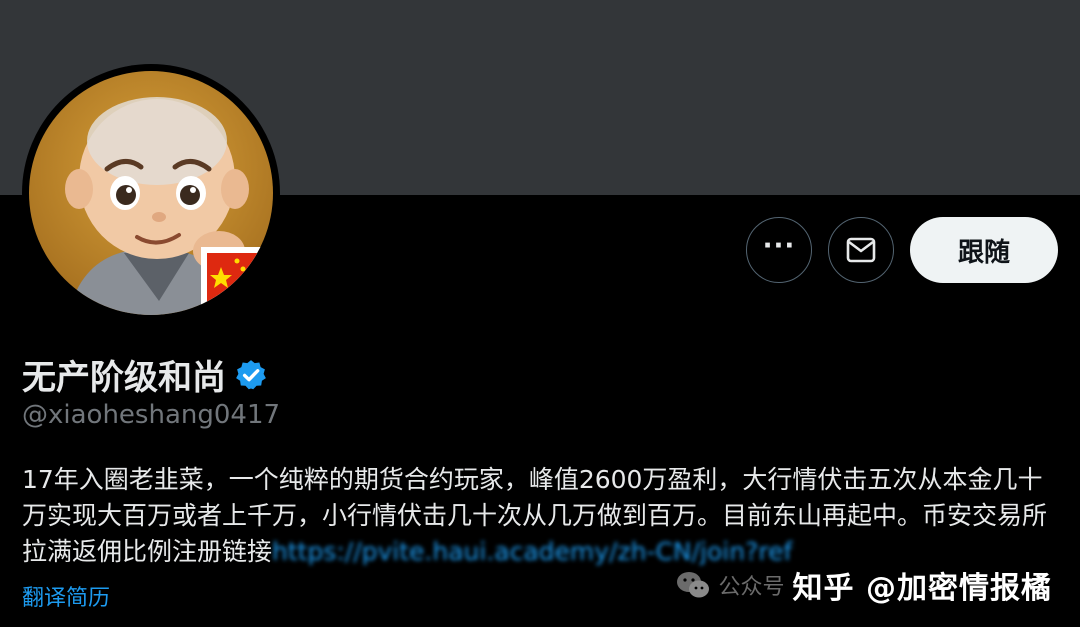 This screenshot has width=1080, height=627. I want to click on message-button, so click(861, 250).